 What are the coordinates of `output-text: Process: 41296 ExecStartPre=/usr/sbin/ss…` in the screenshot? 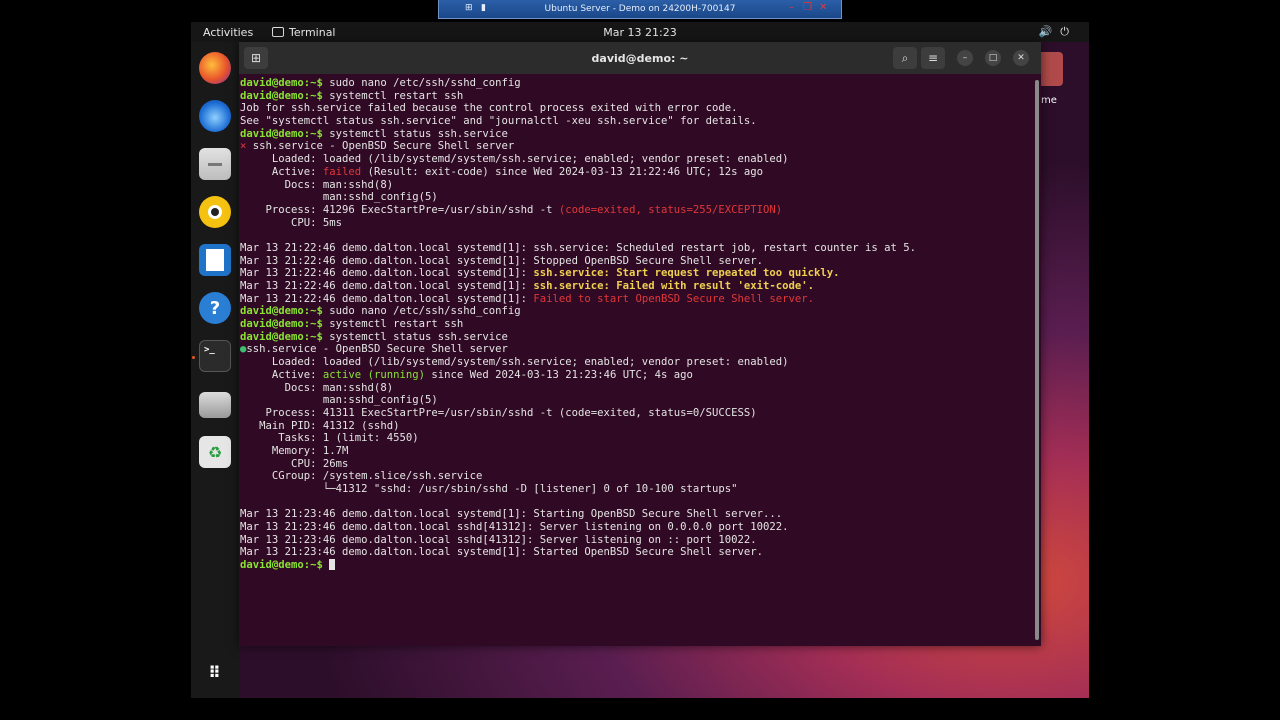 It's located at (399, 209).